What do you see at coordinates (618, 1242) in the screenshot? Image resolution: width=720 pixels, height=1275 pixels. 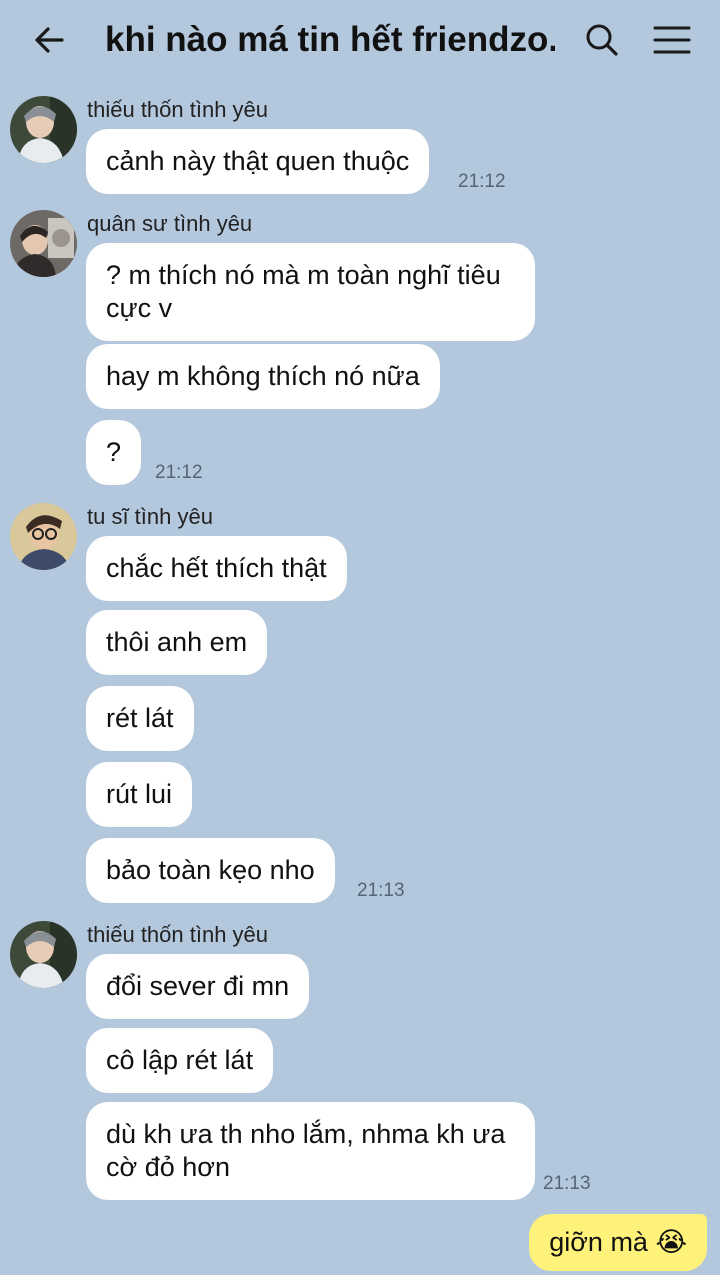 I see `outgoing-message-bubble: giỡn mà 😭` at bounding box center [618, 1242].